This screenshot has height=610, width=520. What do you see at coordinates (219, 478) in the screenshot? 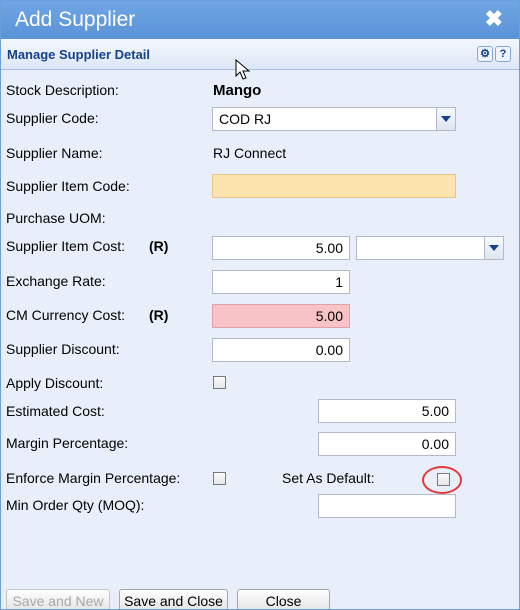
I see `enforce-margin-checkbox` at bounding box center [219, 478].